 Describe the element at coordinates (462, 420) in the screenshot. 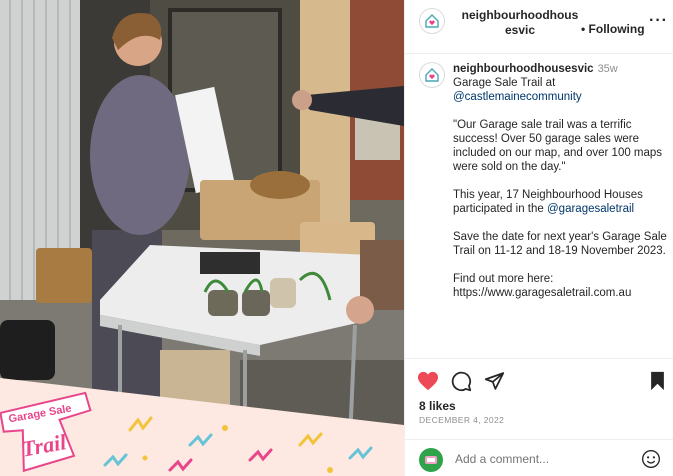

I see `post-date: DECEMBER 4, 2022` at that location.